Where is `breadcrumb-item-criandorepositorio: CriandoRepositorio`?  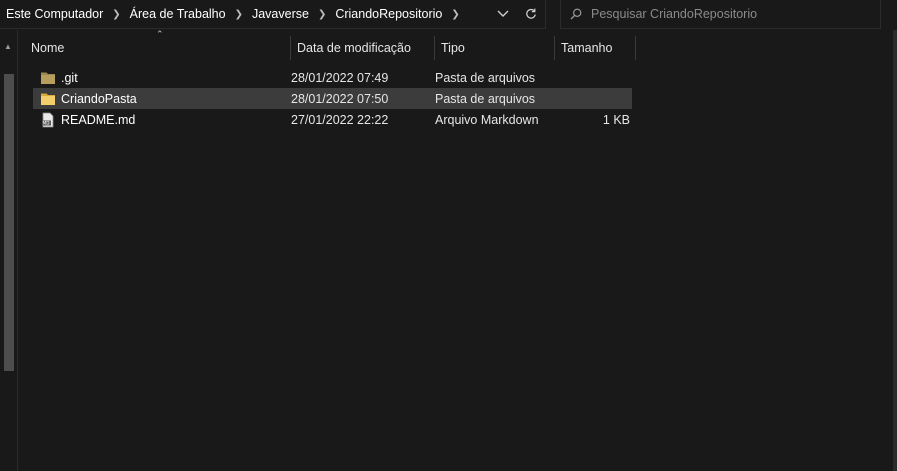 breadcrumb-item-criandorepositorio: CriandoRepositorio is located at coordinates (388, 14).